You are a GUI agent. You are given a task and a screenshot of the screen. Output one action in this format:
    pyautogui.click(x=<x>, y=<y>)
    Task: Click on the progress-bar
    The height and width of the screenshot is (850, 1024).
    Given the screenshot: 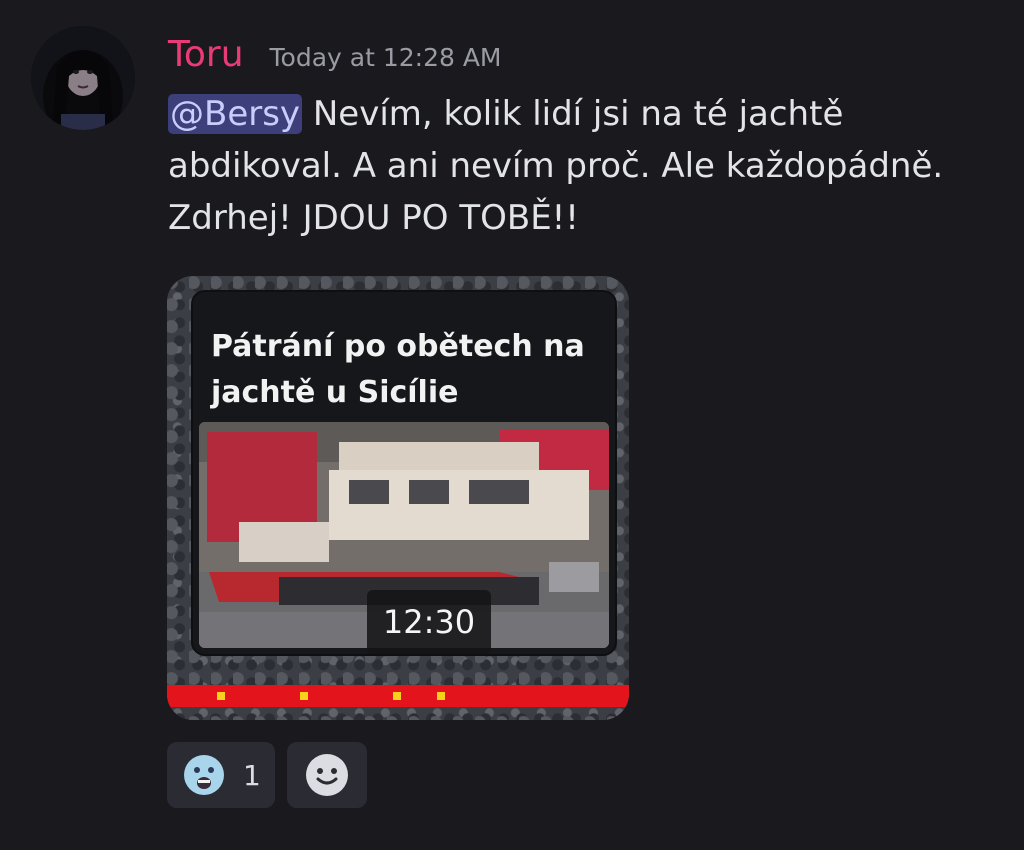 What is the action you would take?
    pyautogui.click(x=398, y=696)
    